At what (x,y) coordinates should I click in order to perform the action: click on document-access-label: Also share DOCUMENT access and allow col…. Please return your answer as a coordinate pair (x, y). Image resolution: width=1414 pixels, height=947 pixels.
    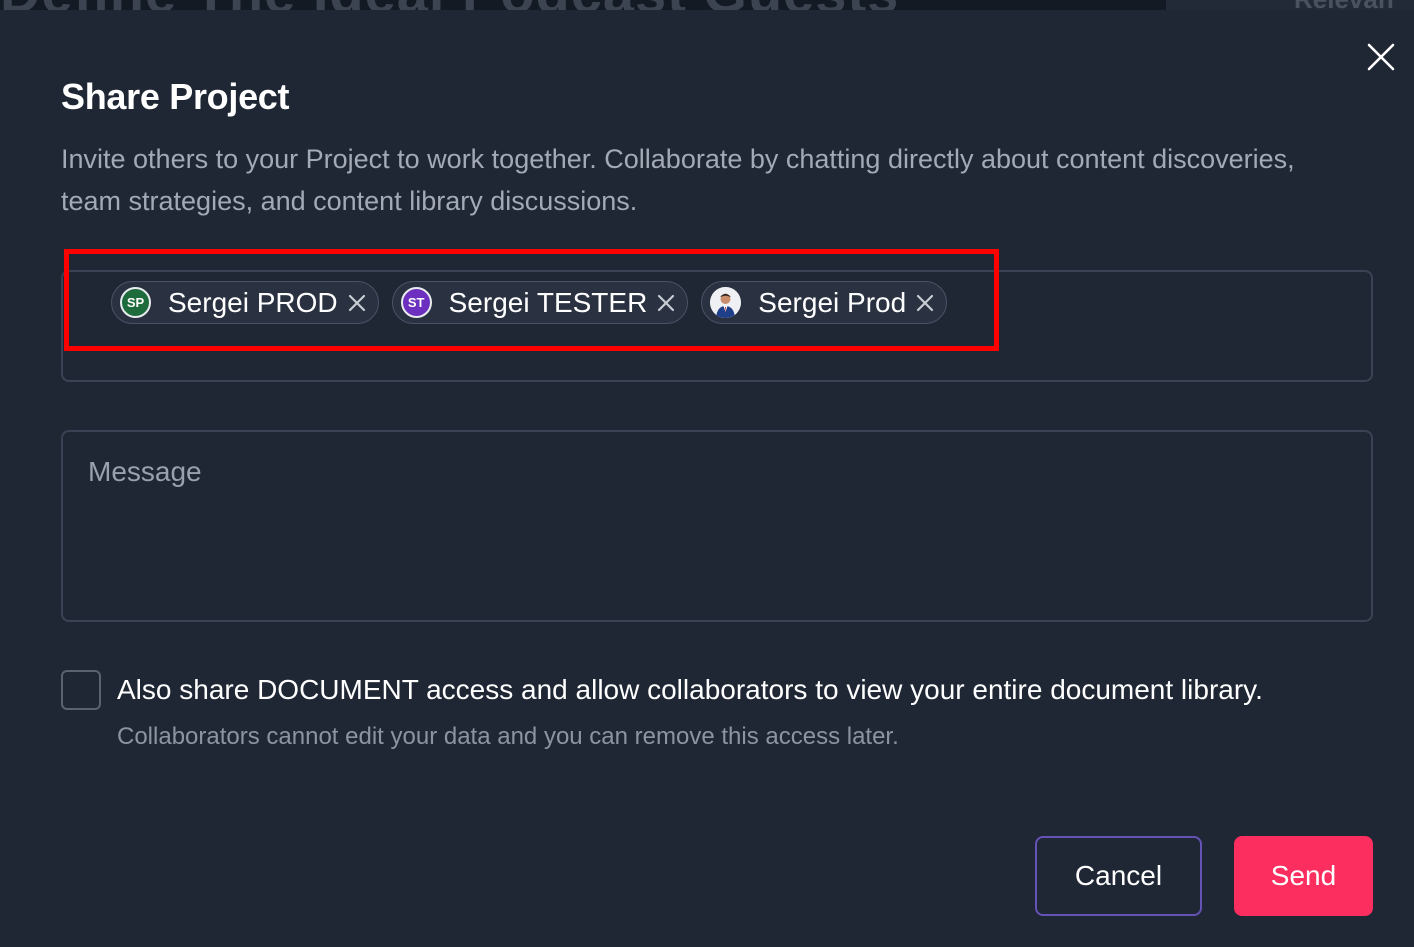
    Looking at the image, I should click on (690, 689).